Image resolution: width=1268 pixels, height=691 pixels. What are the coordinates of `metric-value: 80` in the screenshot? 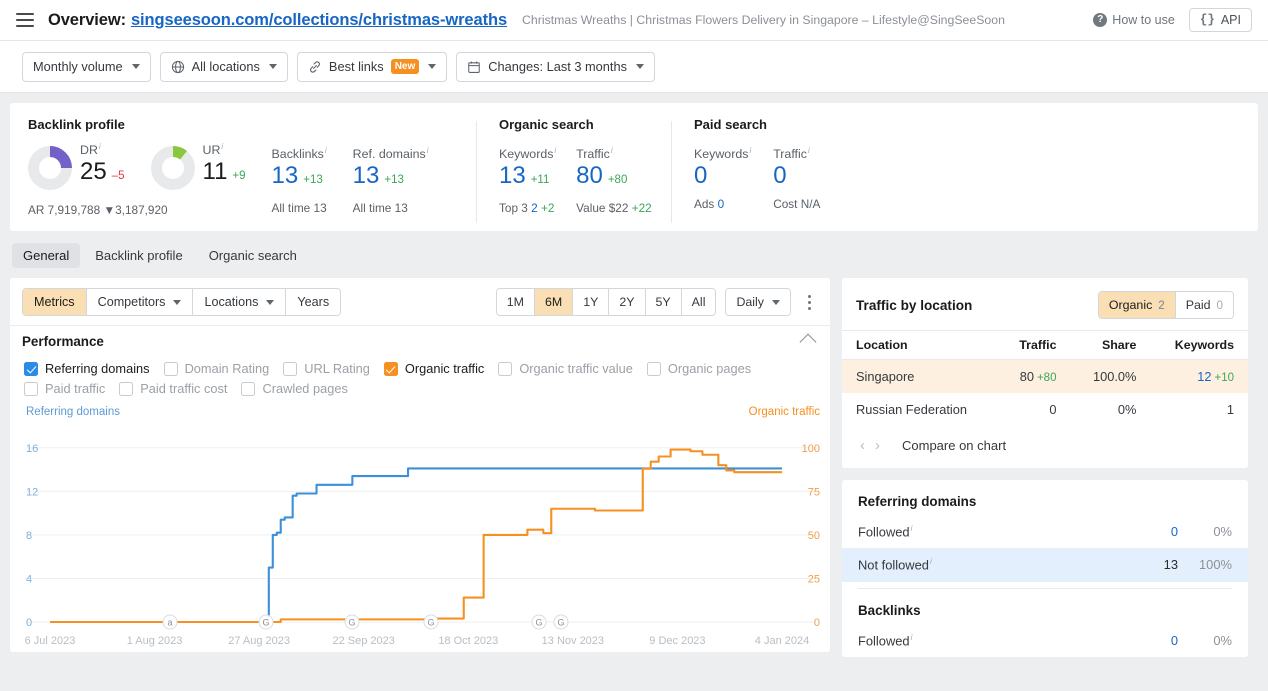 It's located at (589, 176).